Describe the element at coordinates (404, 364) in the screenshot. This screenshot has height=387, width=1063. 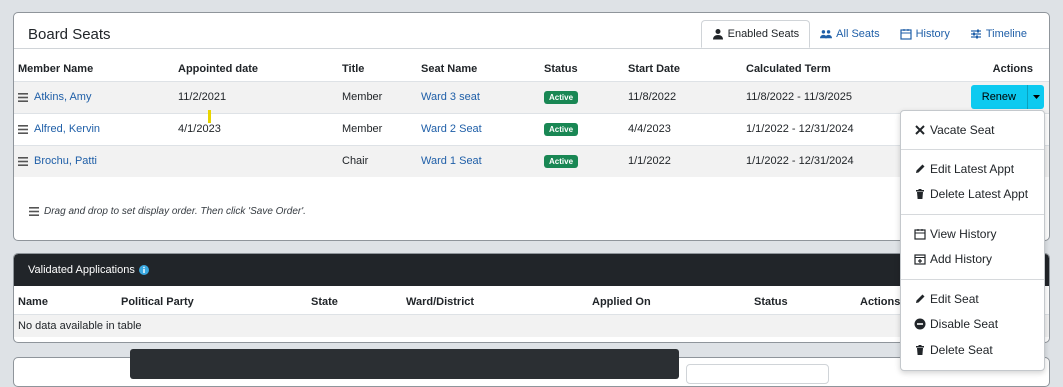
I see `overlay-bar` at that location.